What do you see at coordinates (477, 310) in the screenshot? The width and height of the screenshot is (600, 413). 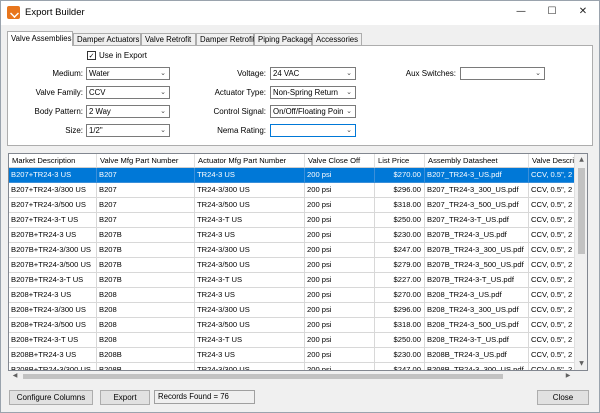 I see `cell-assembly-datasheet: B208_TR24-3_300_US.pdf` at bounding box center [477, 310].